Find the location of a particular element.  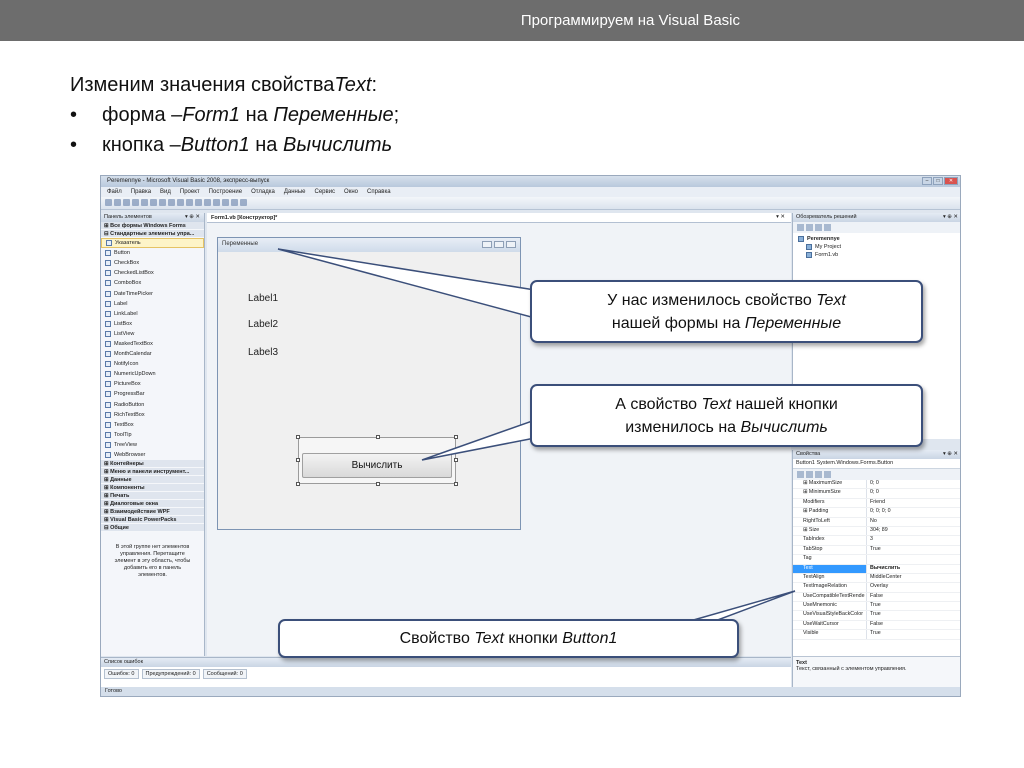

tab-form1-designer: Form1.vb [Конструктор]* ▾ ✕ is located at coordinates (499, 218).